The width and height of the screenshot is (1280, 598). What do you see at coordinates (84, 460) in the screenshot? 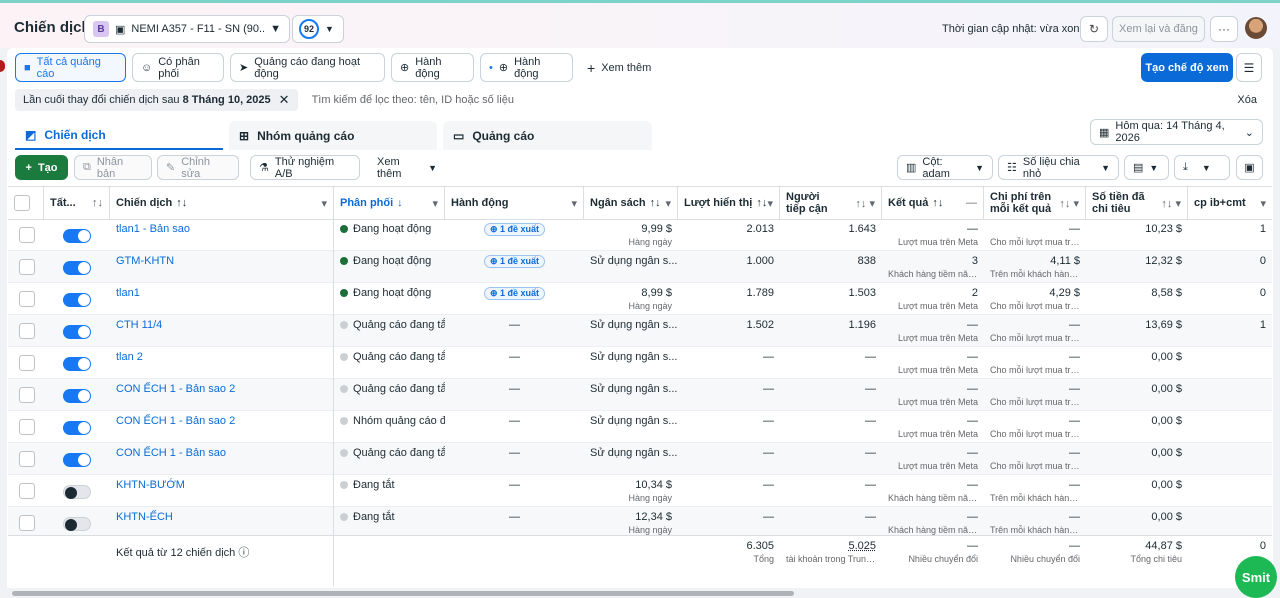
I see `toggle-knob` at bounding box center [84, 460].